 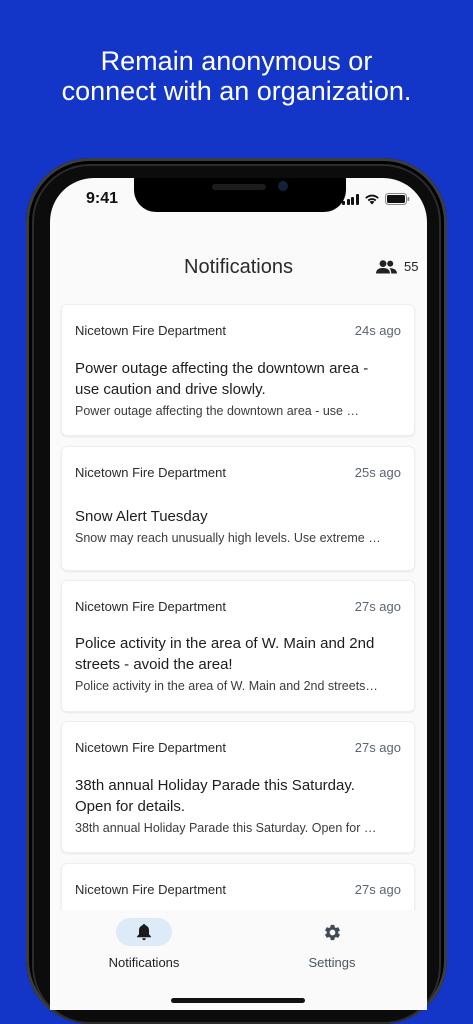 I want to click on front-camera, so click(x=283, y=186).